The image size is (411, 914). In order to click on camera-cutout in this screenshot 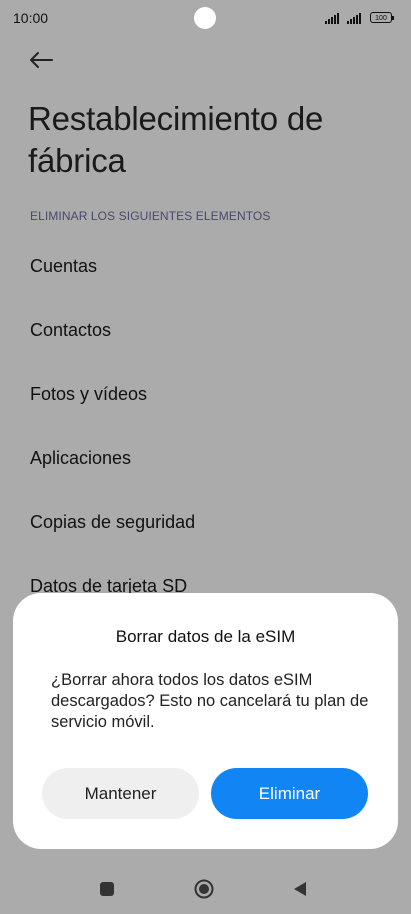, I will do `click(205, 18)`.